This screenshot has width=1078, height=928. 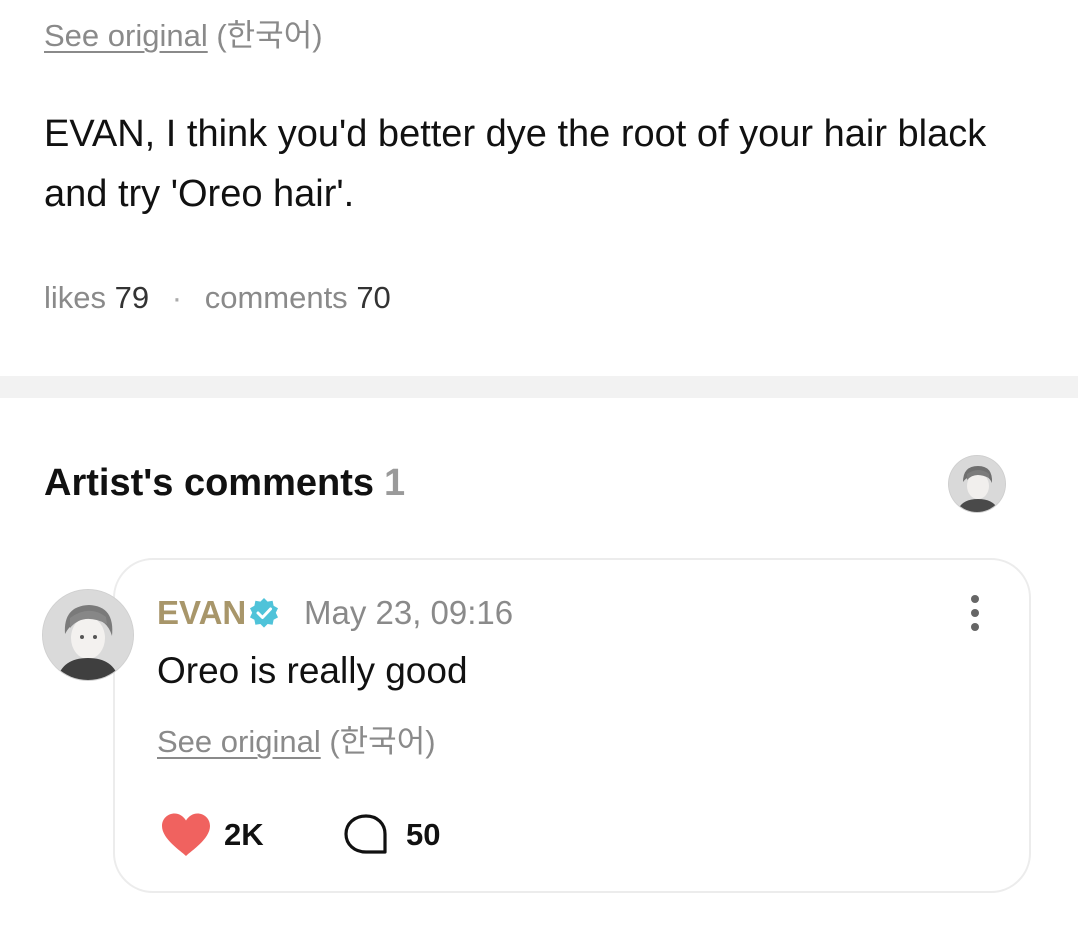 What do you see at coordinates (395, 483) in the screenshot?
I see `artist-comments-count: 1` at bounding box center [395, 483].